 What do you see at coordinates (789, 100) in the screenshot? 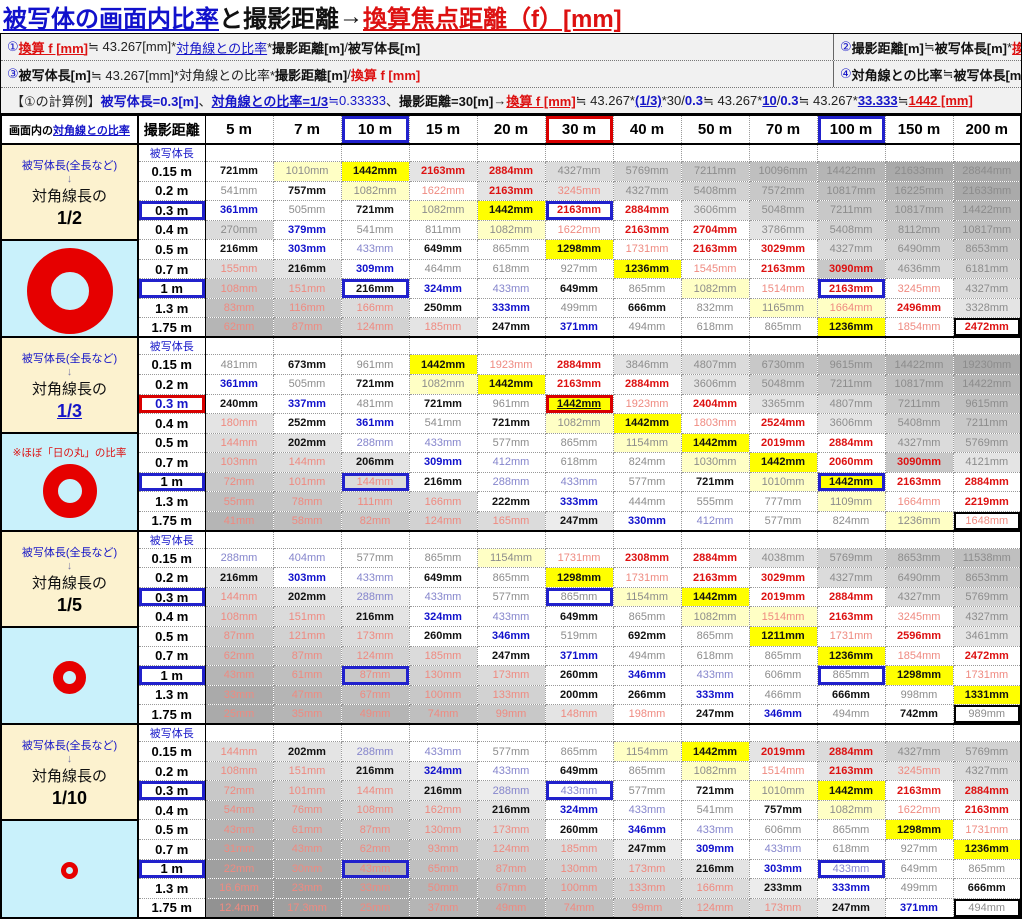
I see `text-span: 0.3` at bounding box center [789, 100].